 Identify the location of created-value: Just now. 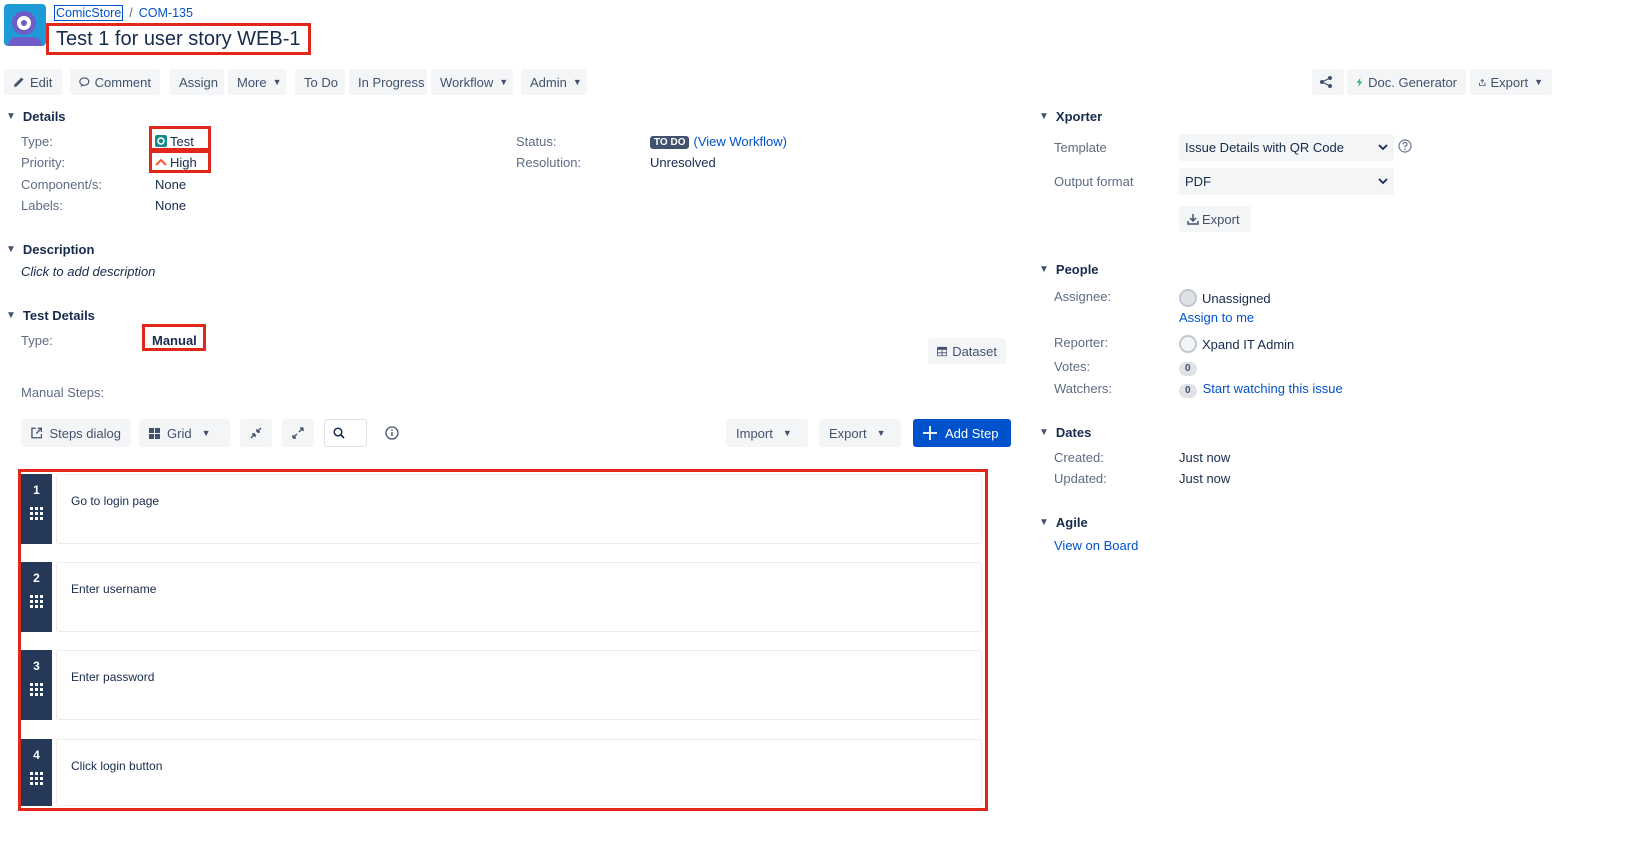
(1205, 457).